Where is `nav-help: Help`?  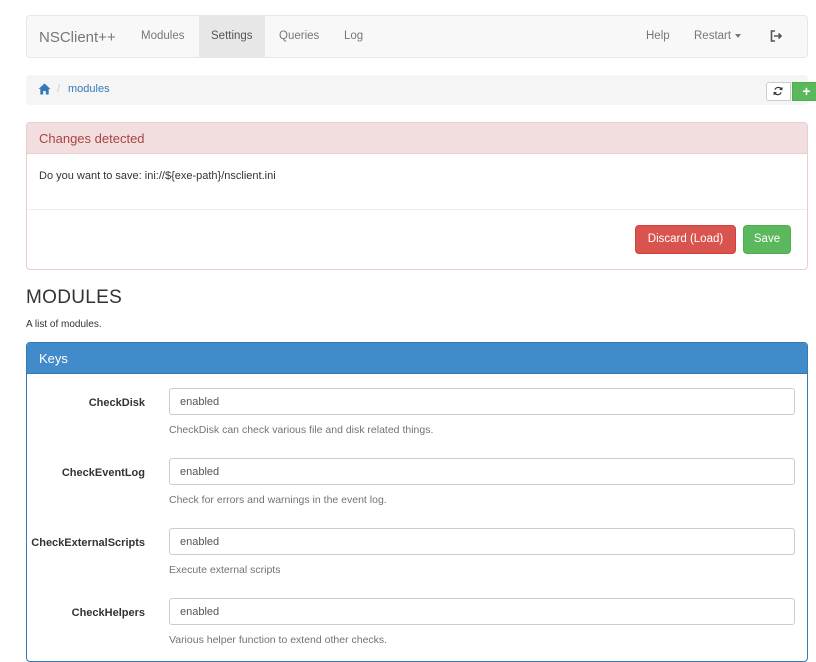 nav-help: Help is located at coordinates (658, 36).